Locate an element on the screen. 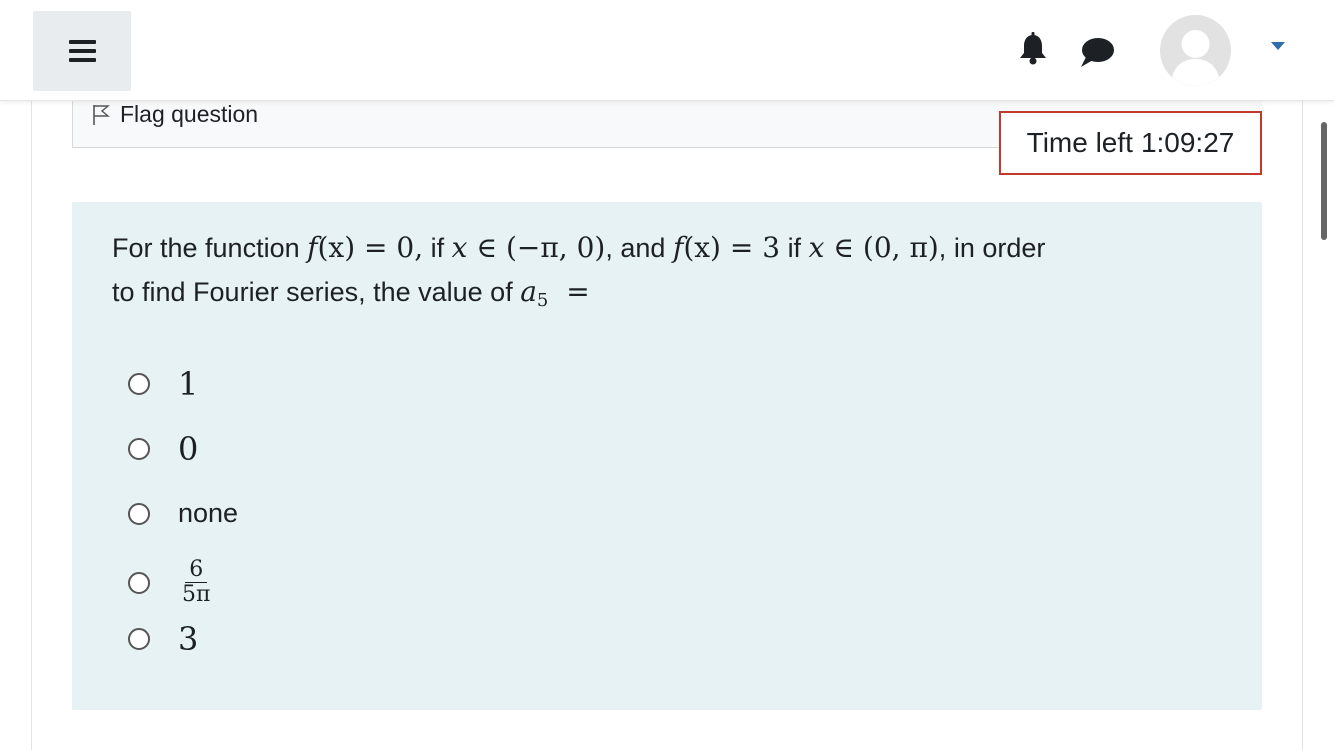 This screenshot has height=750, width=1334. bell-icon is located at coordinates (1033, 49).